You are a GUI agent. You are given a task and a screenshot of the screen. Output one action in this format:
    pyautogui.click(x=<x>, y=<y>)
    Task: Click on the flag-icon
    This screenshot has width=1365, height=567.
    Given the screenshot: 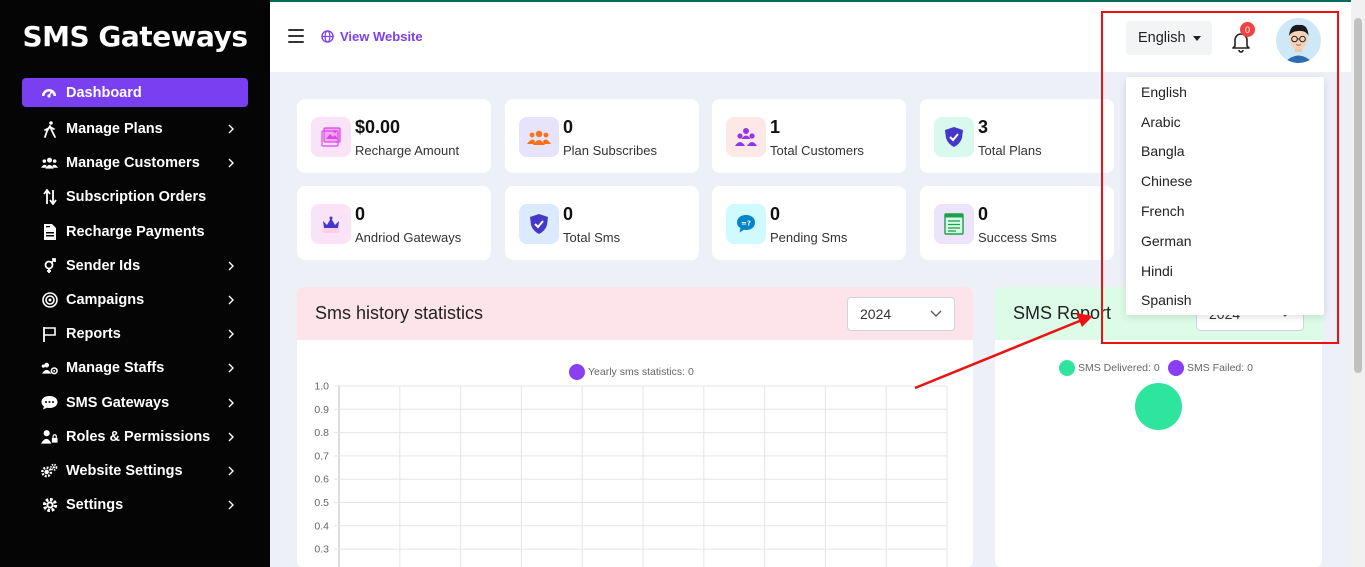 What is the action you would take?
    pyautogui.click(x=49, y=334)
    